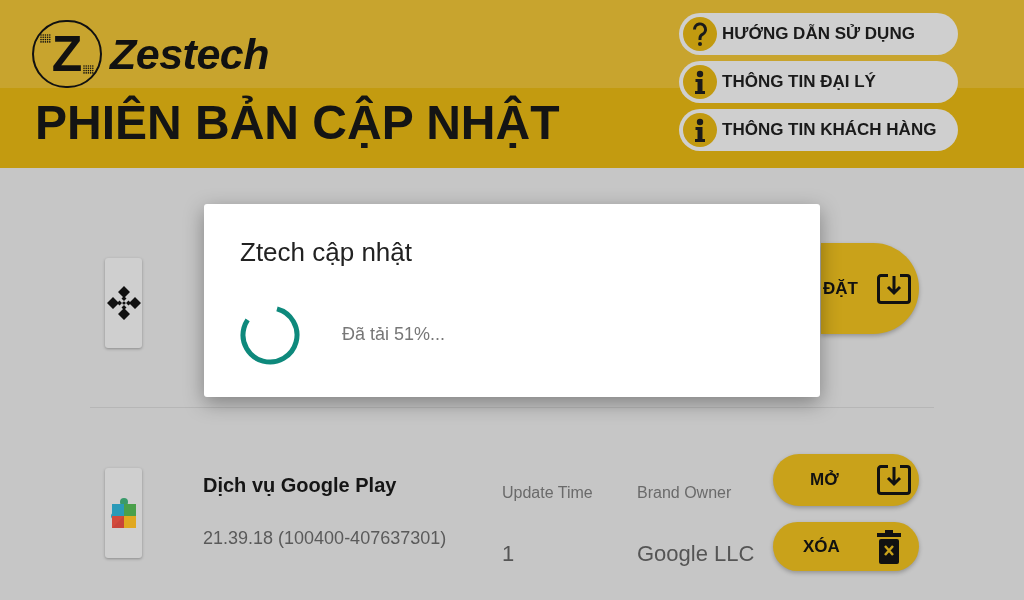 The width and height of the screenshot is (1024, 600). Describe the element at coordinates (889, 546) in the screenshot. I see `trash-icon` at that location.